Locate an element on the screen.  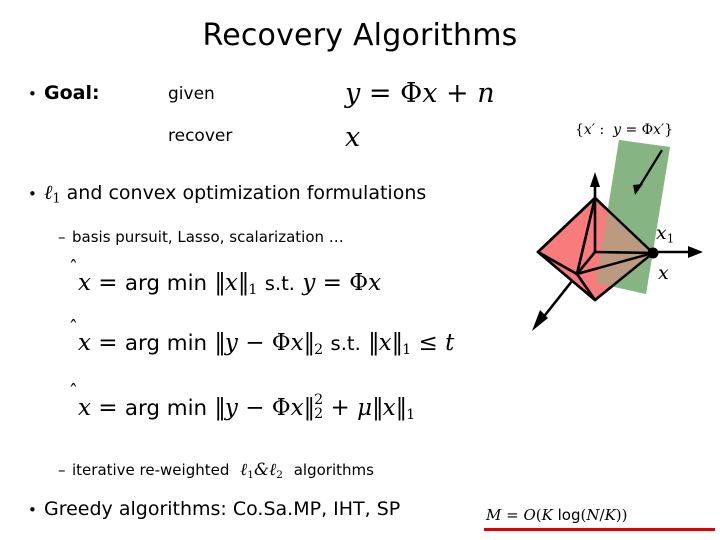
equation-recover-target: x is located at coordinates (353, 137).